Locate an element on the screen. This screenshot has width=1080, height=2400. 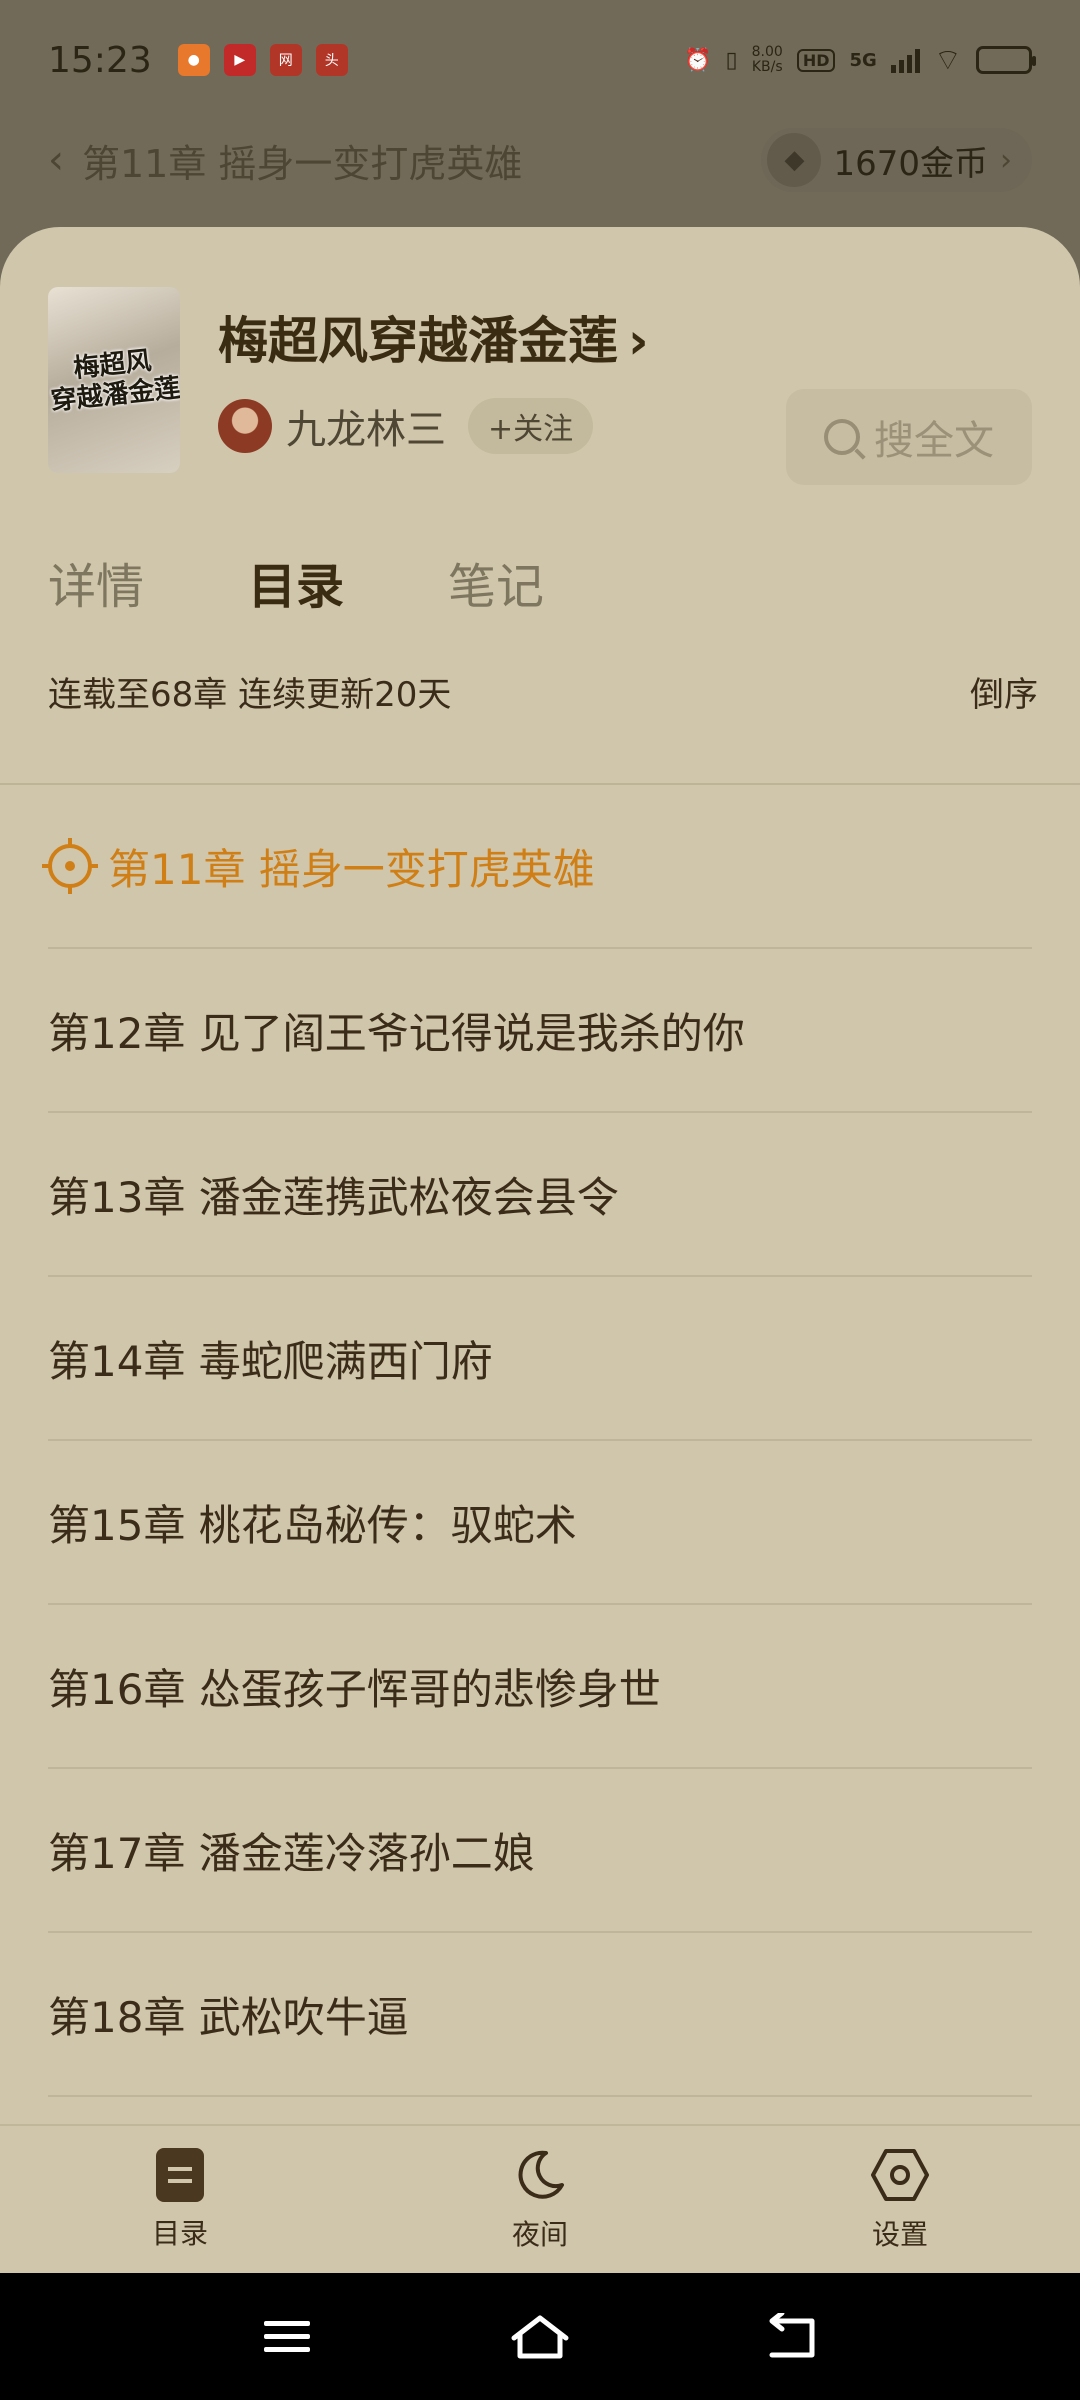
book-header: 梅超风 穿越潘金莲 梅超风穿越潘金莲 › 九龙林三 +关注 搜全文 is located at coordinates (540, 386).